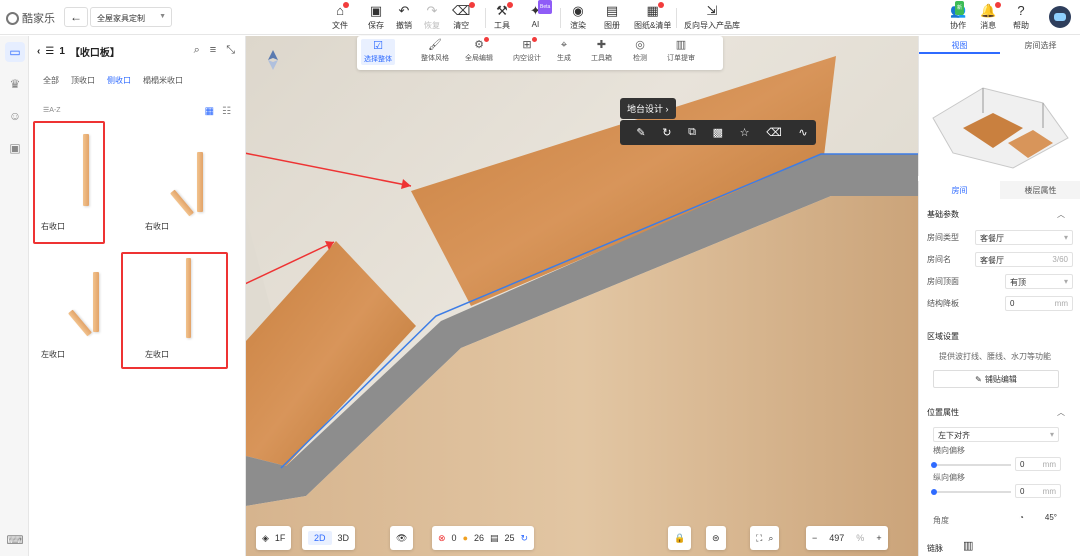 The width and height of the screenshot is (1080, 556). Describe the element at coordinates (187, 180) in the screenshot. I see `product-card: 右收口` at that location.